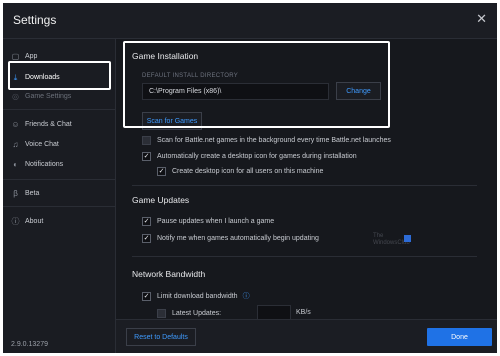 The image size is (500, 356). Describe the element at coordinates (15, 124) in the screenshot. I see `friends-icon: ☺` at that location.